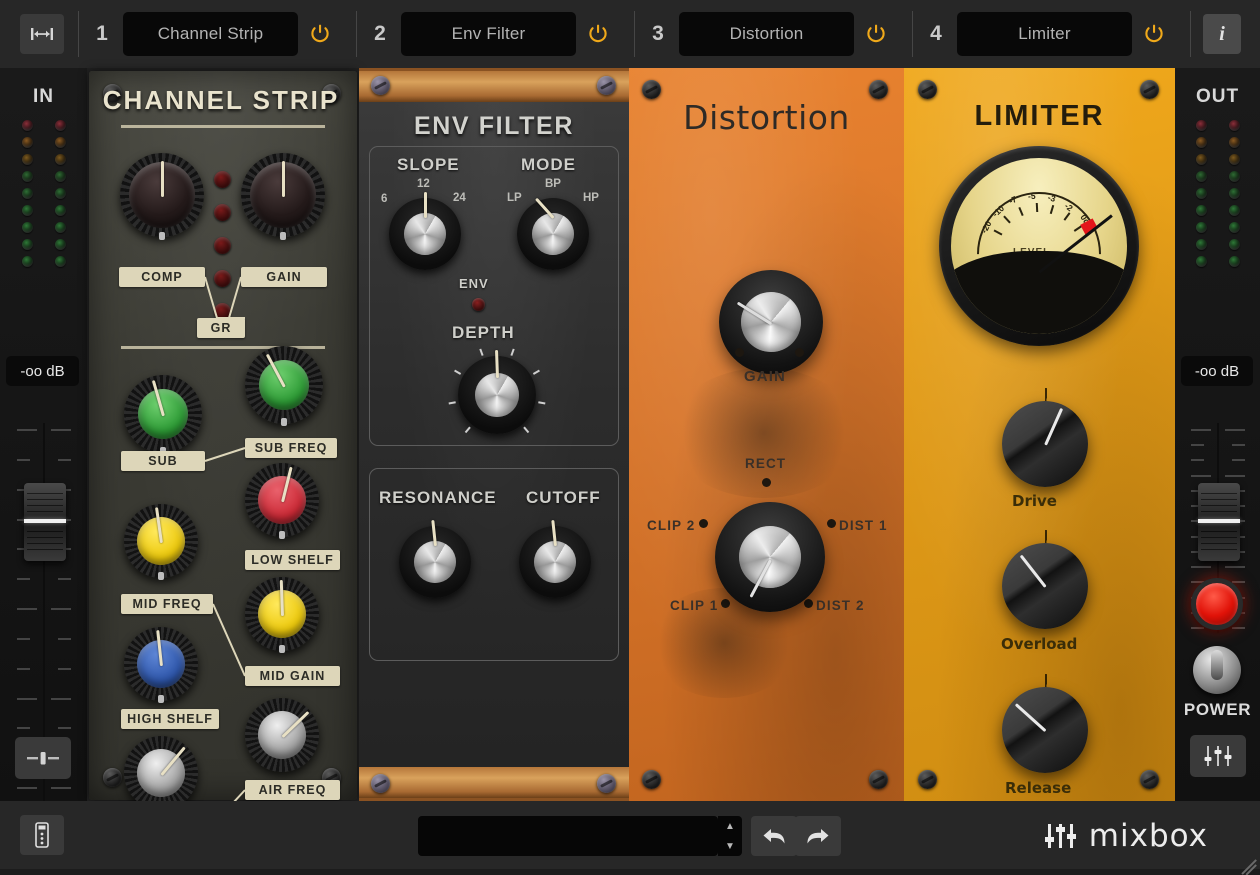 The image size is (1260, 875). What do you see at coordinates (771, 322) in the screenshot?
I see `knob-distortion-gain` at bounding box center [771, 322].